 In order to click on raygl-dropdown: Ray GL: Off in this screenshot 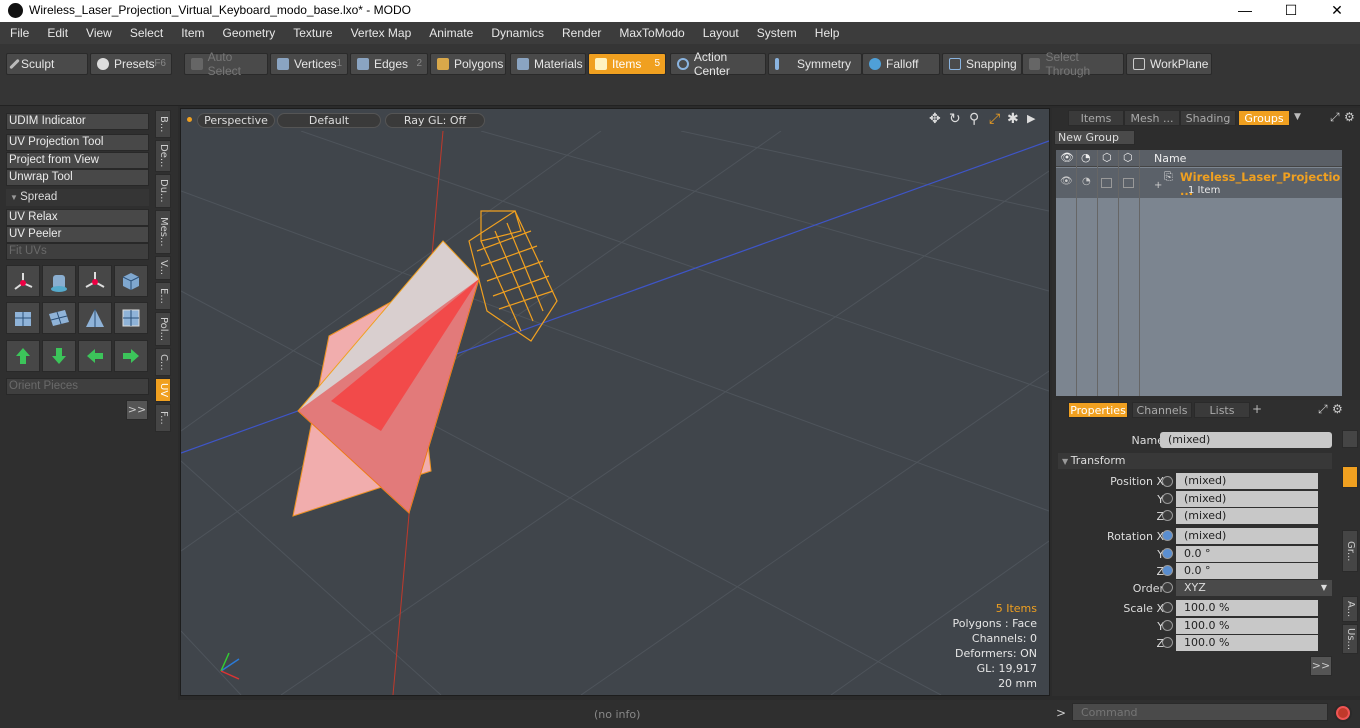, I will do `click(435, 120)`.